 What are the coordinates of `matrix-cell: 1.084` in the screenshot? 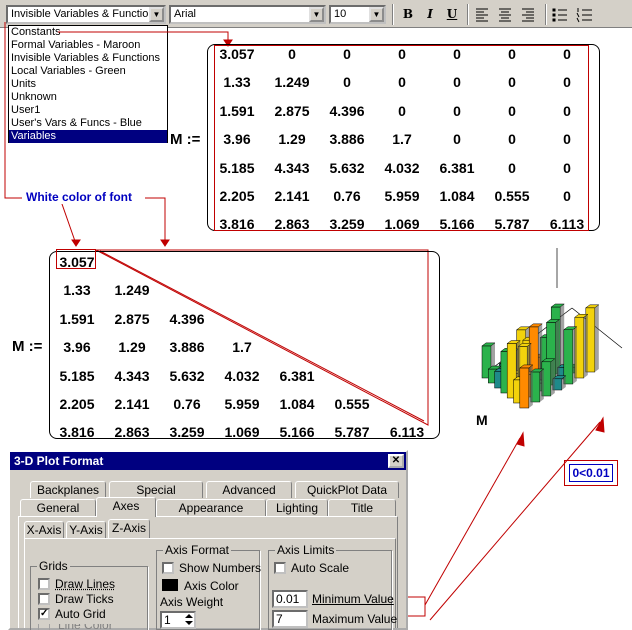 It's located at (457, 196).